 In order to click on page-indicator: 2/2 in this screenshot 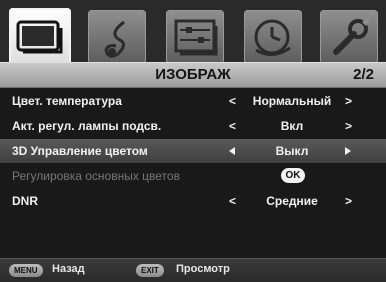, I will do `click(363, 74)`.